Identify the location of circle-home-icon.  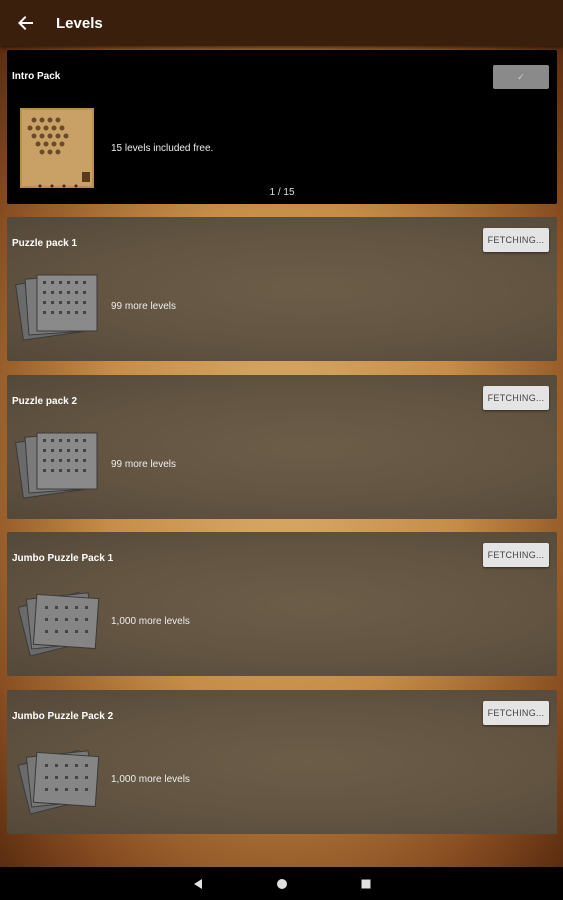
(282, 884).